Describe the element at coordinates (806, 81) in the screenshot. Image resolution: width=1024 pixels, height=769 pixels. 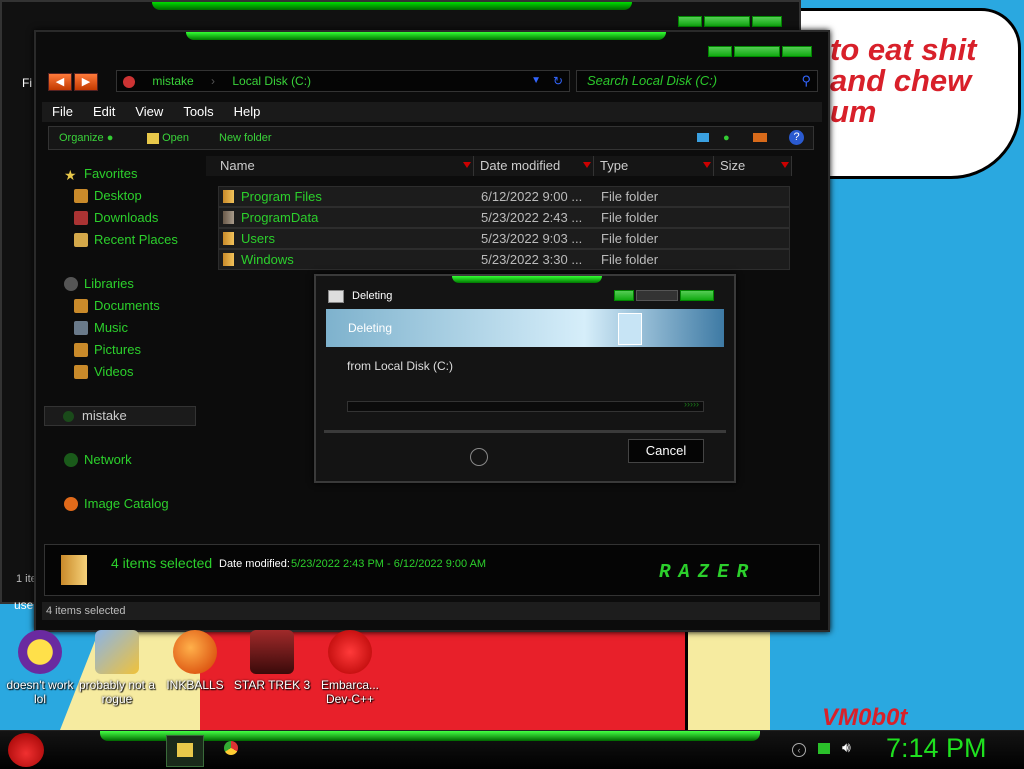
I see `search-icon: ⚲` at that location.